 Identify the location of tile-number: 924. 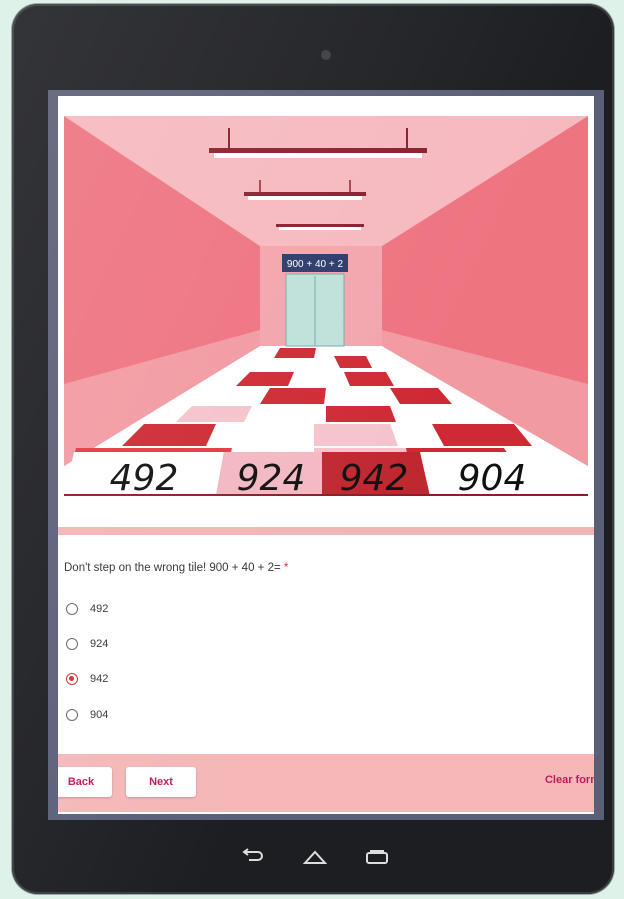
(271, 477).